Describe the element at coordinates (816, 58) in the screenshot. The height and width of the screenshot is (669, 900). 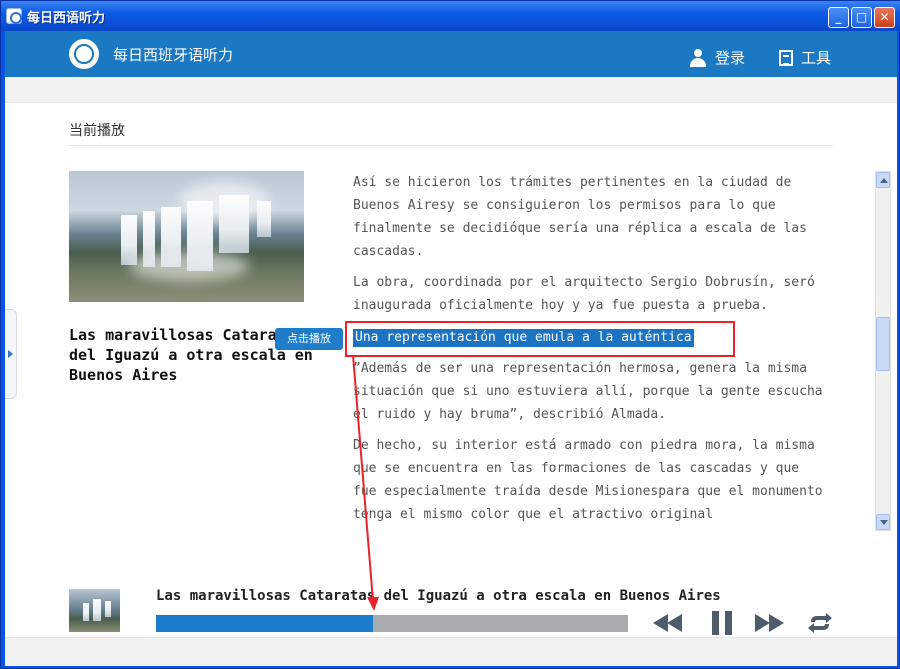
I see `tools-label: 工具` at that location.